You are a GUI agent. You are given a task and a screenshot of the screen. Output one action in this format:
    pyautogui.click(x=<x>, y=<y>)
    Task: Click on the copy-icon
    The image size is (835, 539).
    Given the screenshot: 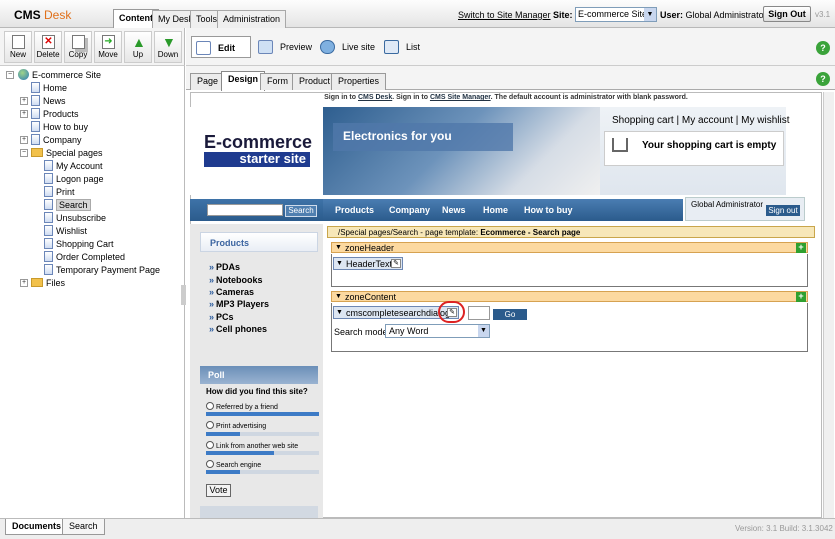 What is the action you would take?
    pyautogui.click(x=78, y=42)
    